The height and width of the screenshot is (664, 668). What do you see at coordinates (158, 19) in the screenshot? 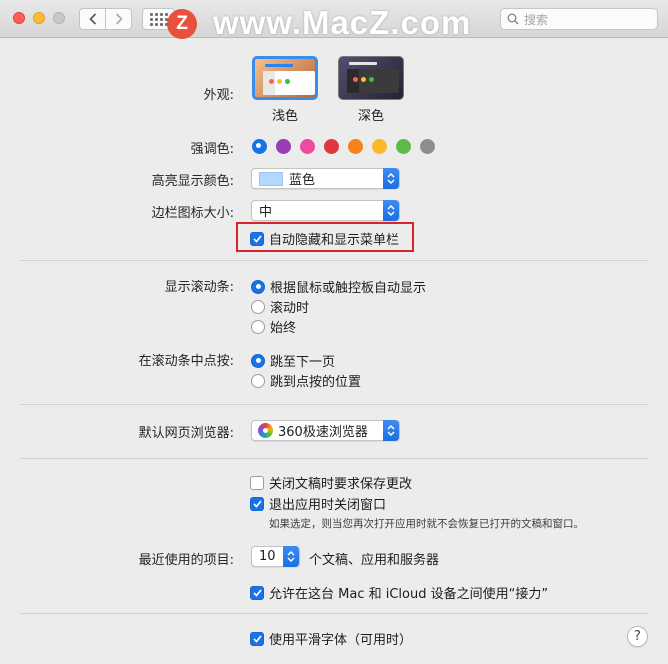
I see `grid-icon` at bounding box center [158, 19].